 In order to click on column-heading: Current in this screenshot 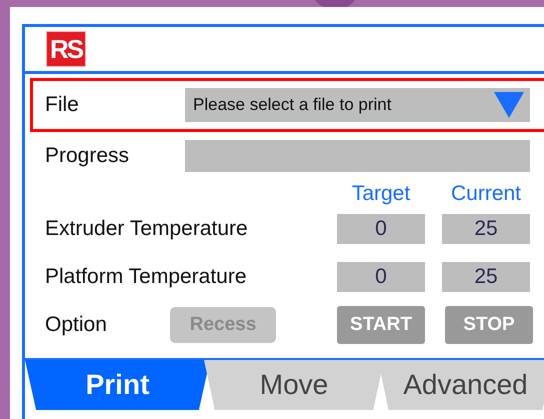, I will do `click(486, 194)`.